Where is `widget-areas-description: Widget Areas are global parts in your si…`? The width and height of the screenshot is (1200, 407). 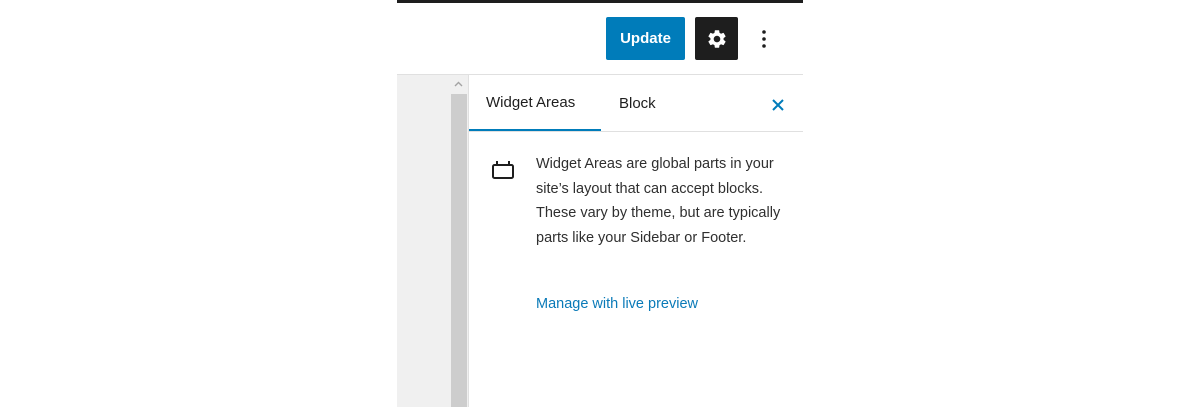 widget-areas-description: Widget Areas are global parts in your si… is located at coordinates (658, 201).